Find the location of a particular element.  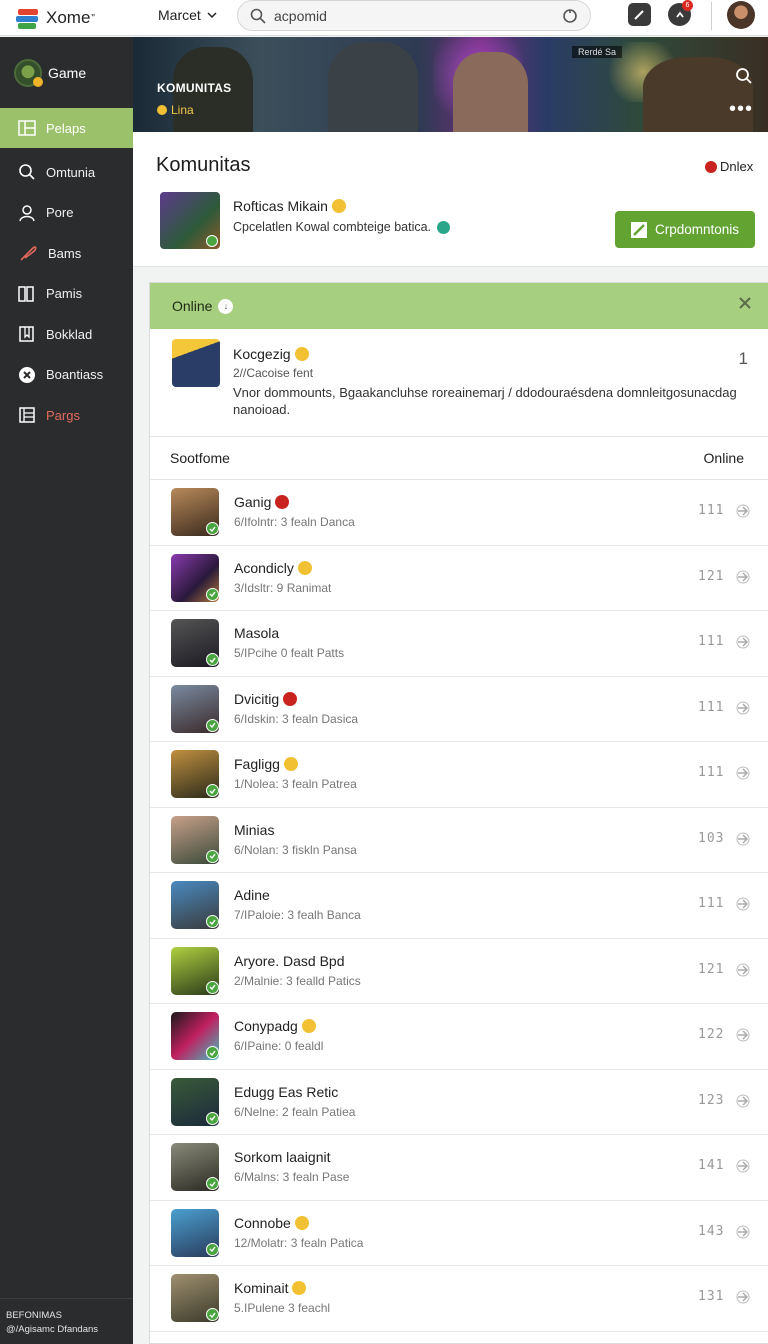

sidebar-item-label: Bokklad is located at coordinates (69, 334).